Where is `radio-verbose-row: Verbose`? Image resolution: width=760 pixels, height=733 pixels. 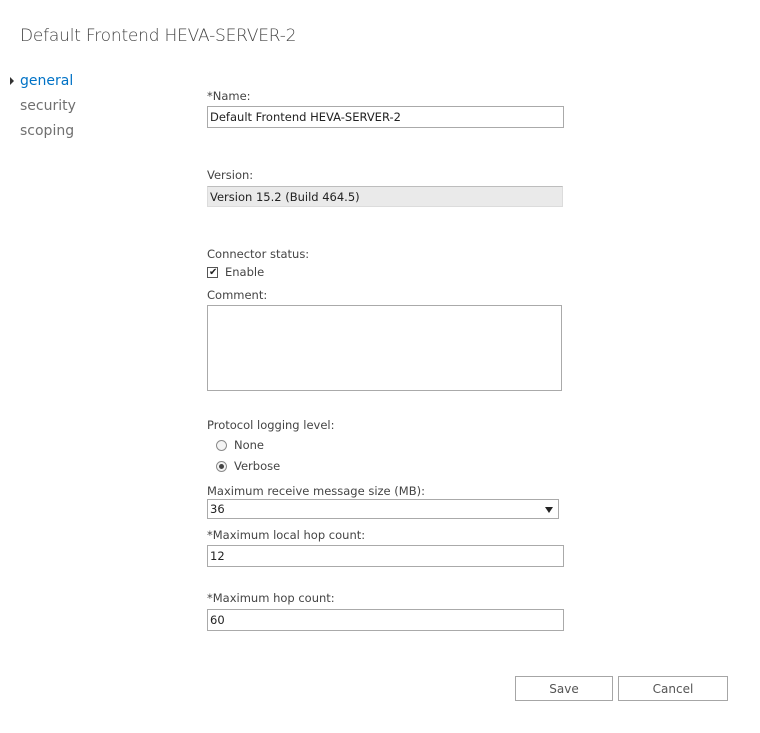 radio-verbose-row: Verbose is located at coordinates (248, 466).